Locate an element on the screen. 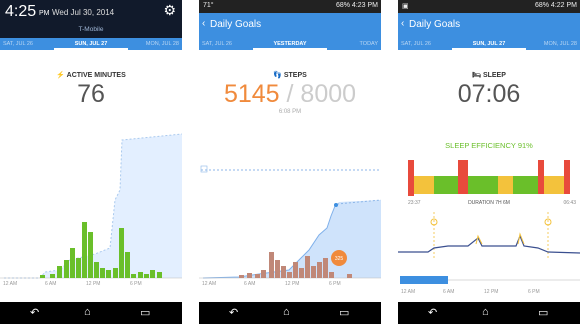 This screenshot has height=324, width=580. status-bar: 71° 68% 4:23 PM is located at coordinates (290, 6).